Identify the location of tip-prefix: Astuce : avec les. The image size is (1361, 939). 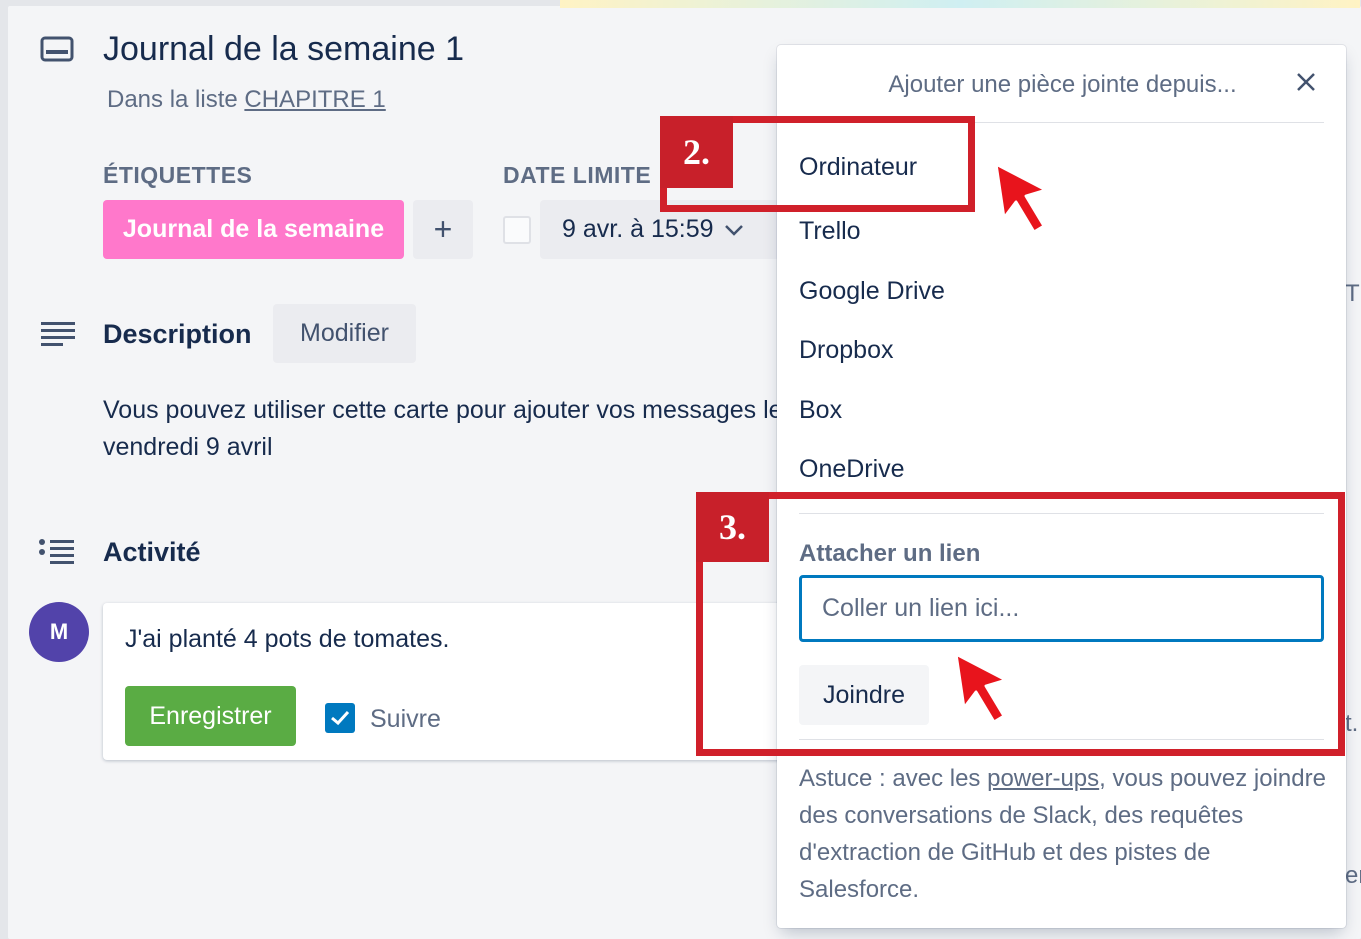
(893, 778).